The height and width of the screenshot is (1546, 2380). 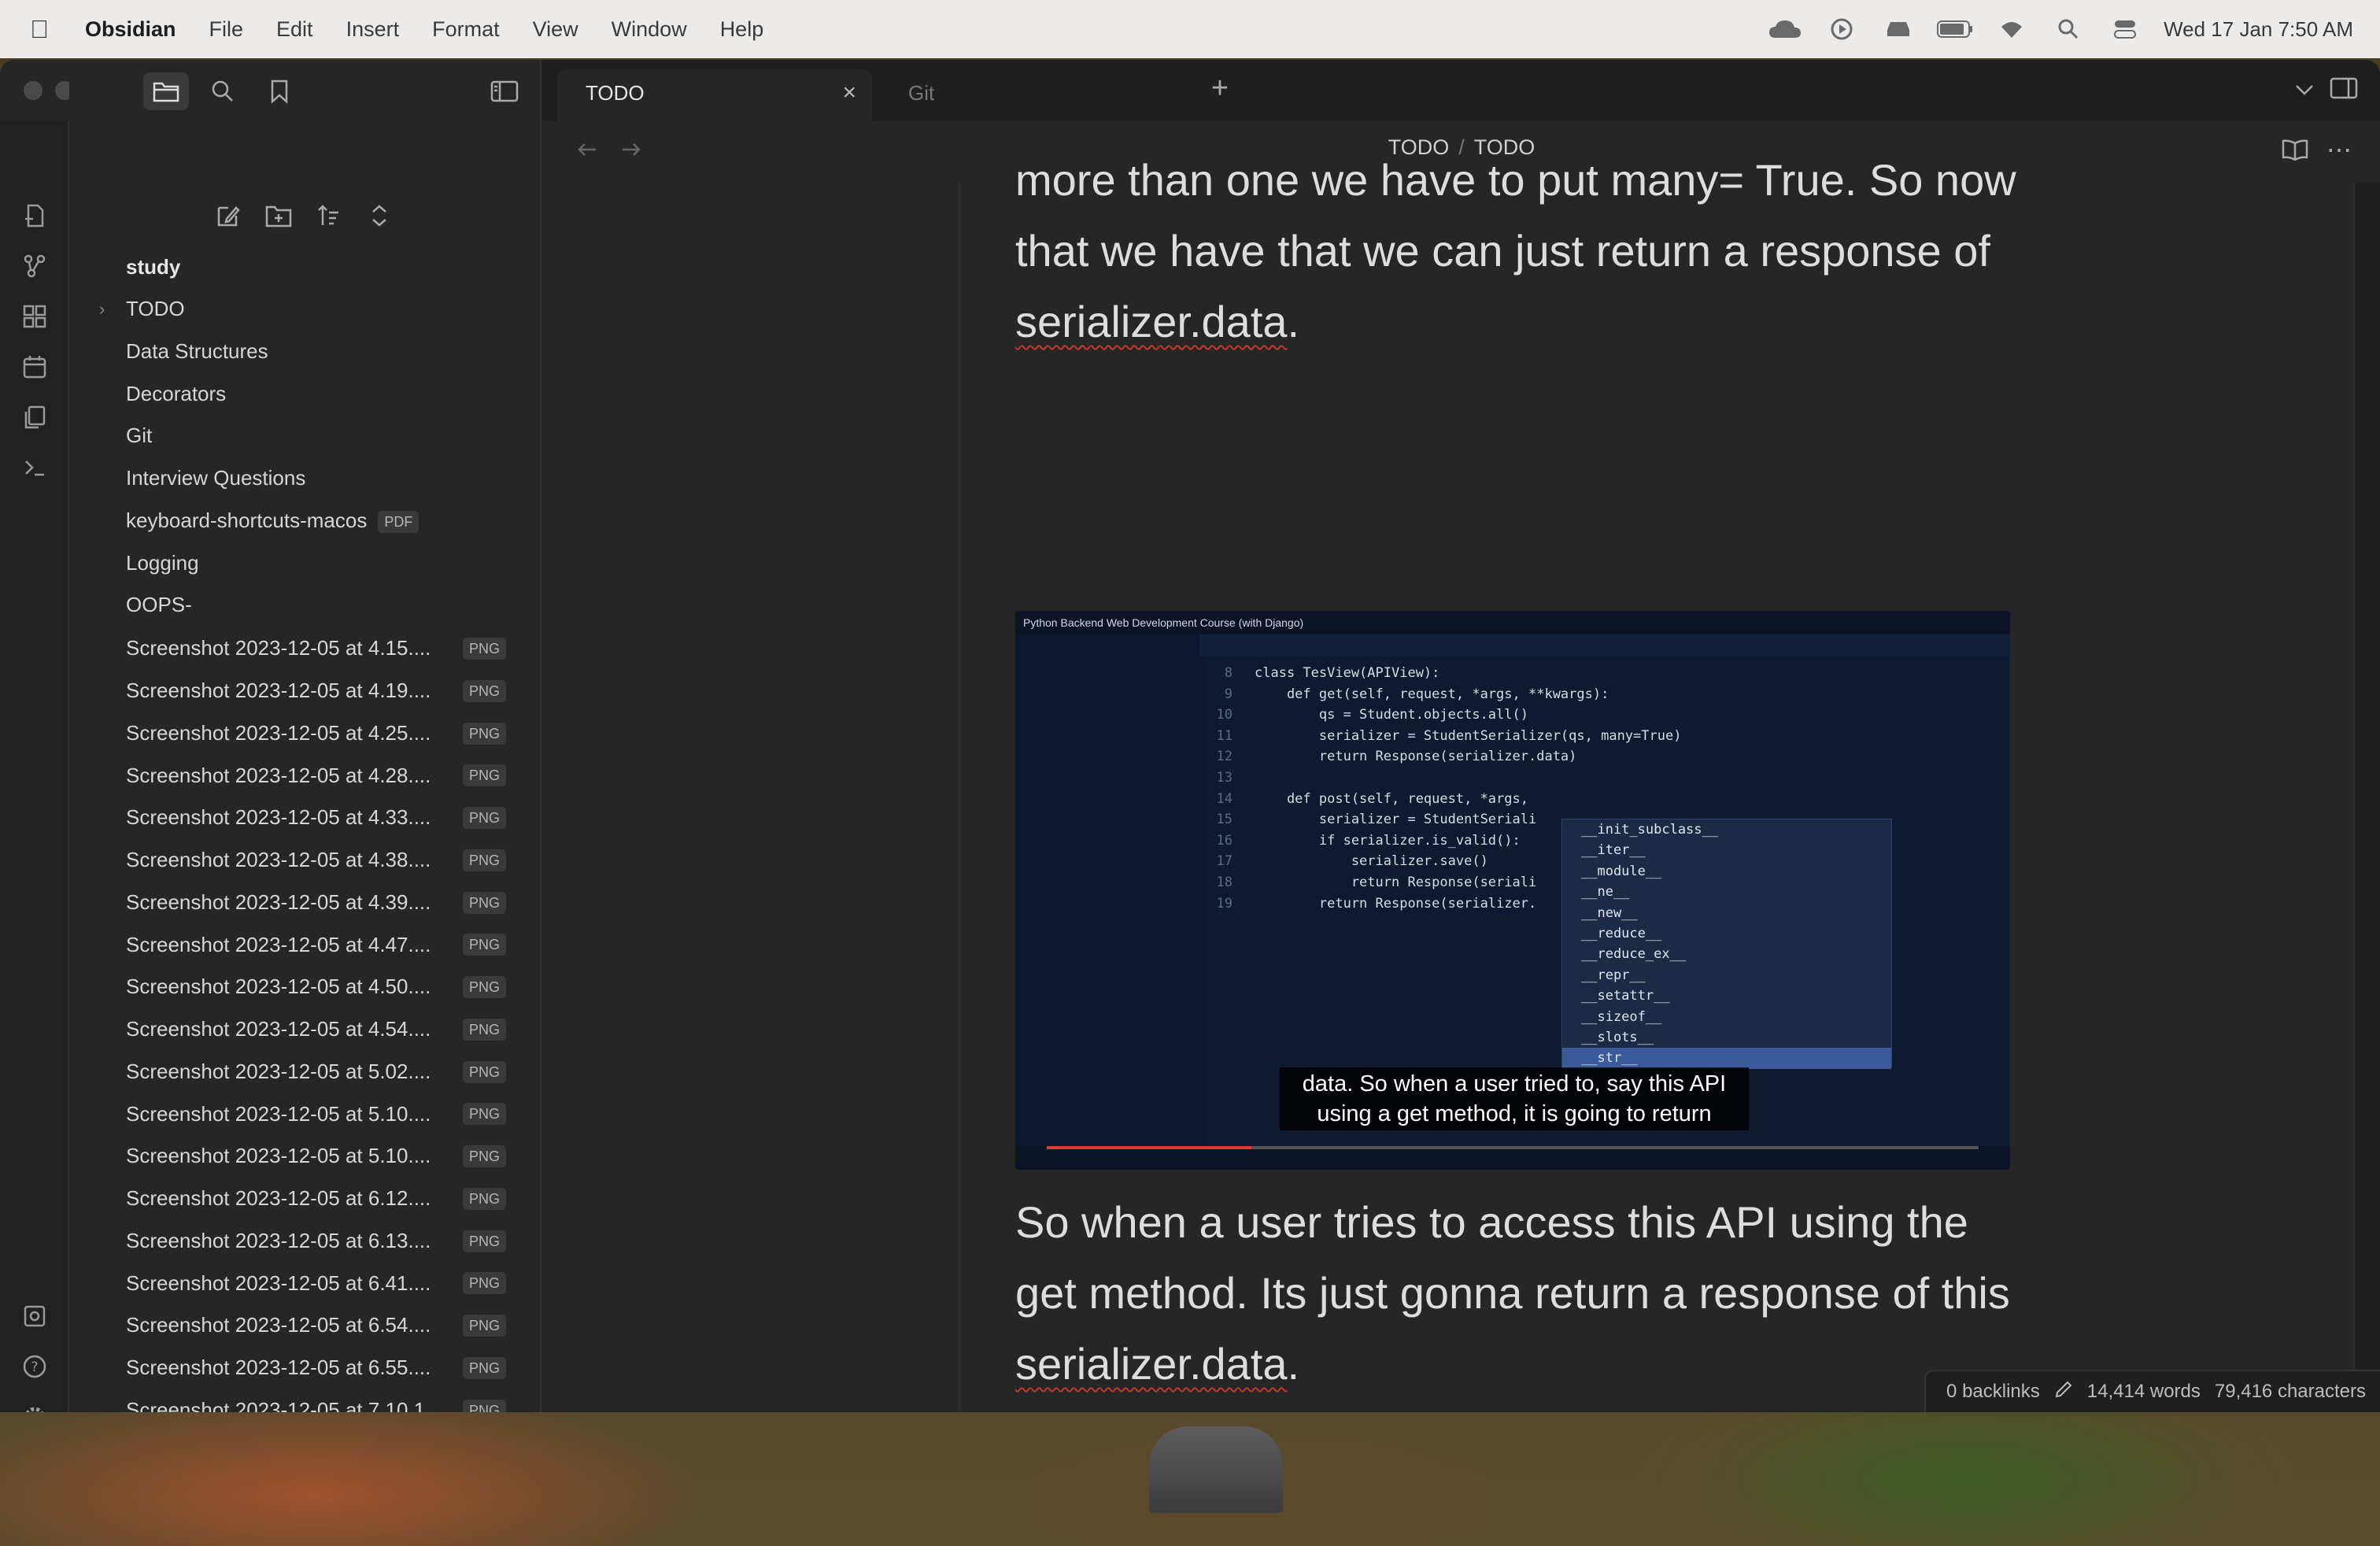 What do you see at coordinates (305, 605) in the screenshot?
I see `file-item: OOPS-` at bounding box center [305, 605].